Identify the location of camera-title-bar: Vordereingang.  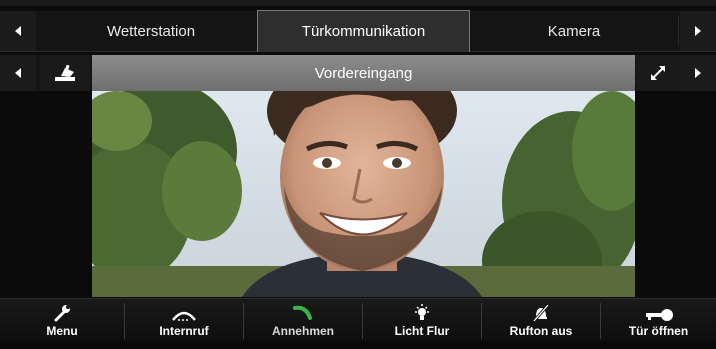
(358, 73).